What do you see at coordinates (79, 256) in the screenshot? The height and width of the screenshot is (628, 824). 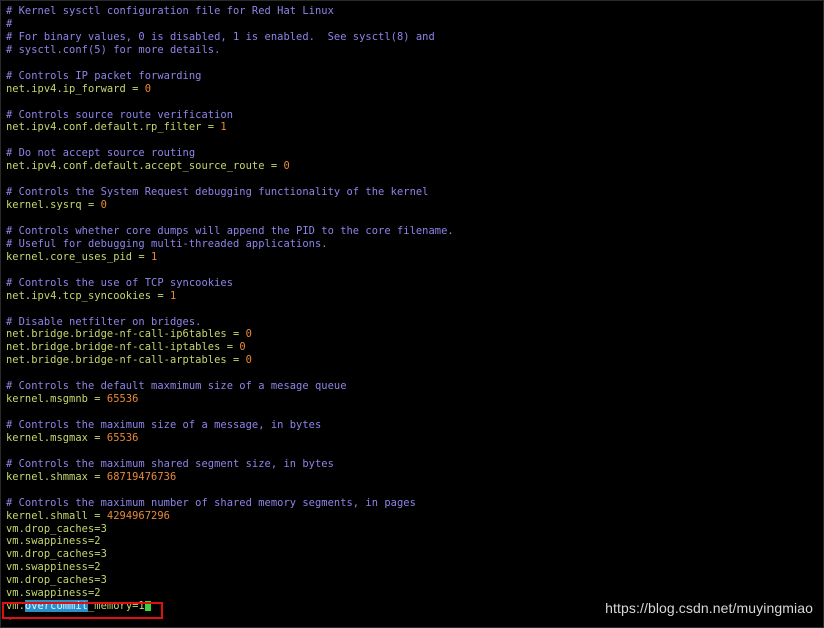 I see `setting-key: kernel.core_uses_pid =` at bounding box center [79, 256].